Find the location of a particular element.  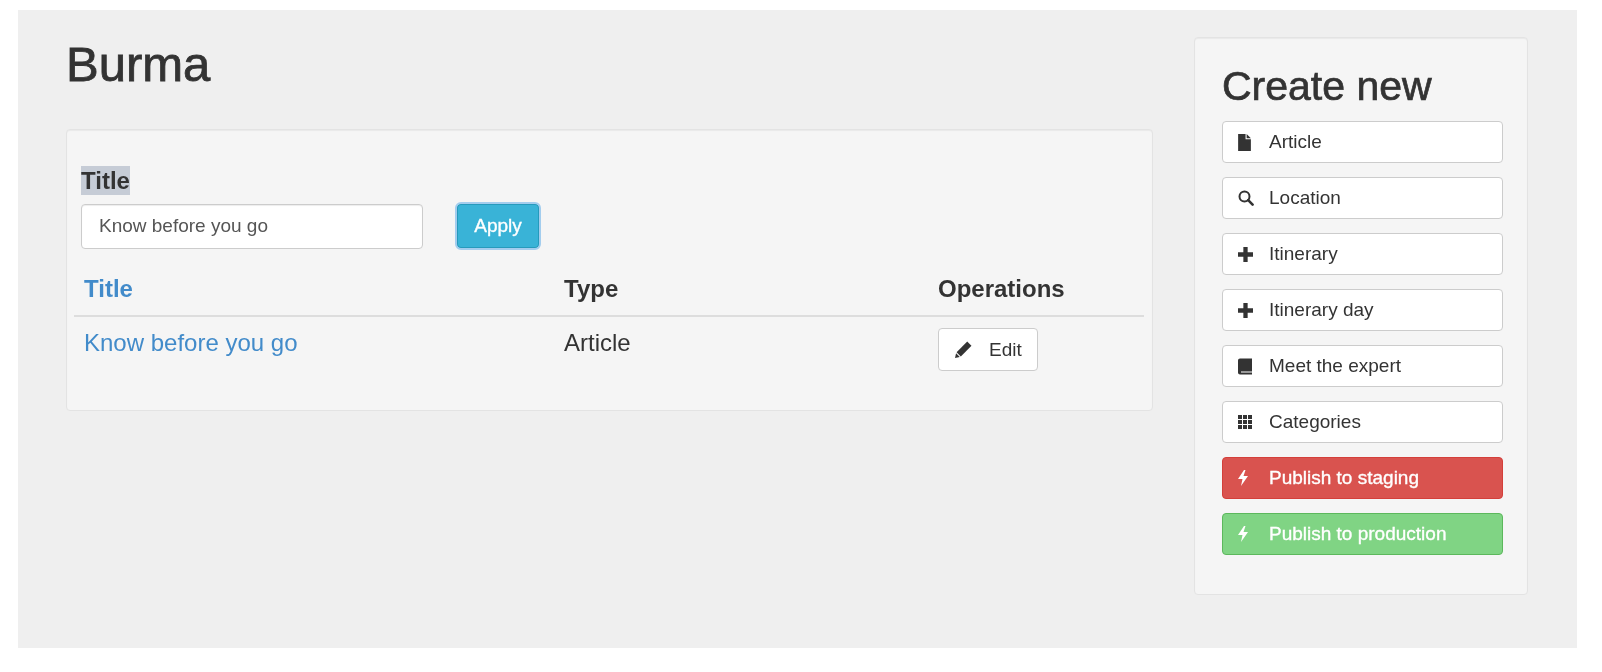

create-button: Itinerary day is located at coordinates (1362, 310).